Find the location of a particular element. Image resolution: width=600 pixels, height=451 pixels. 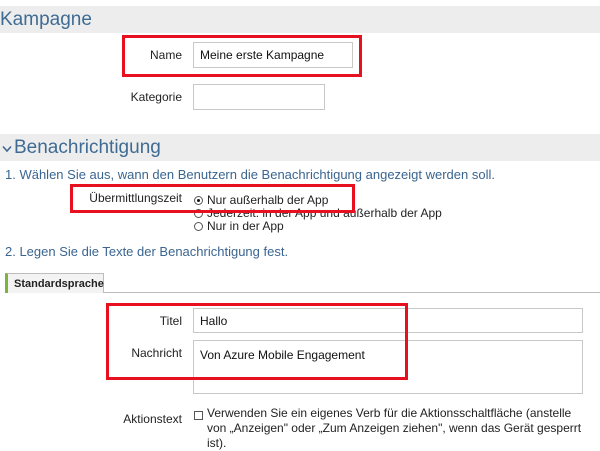

aktionstext-label: Aktionstext is located at coordinates (152, 419).